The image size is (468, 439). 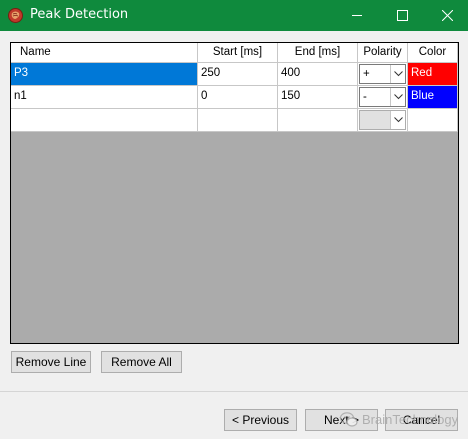 I want to click on polarity-dropdown: -, so click(x=382, y=97).